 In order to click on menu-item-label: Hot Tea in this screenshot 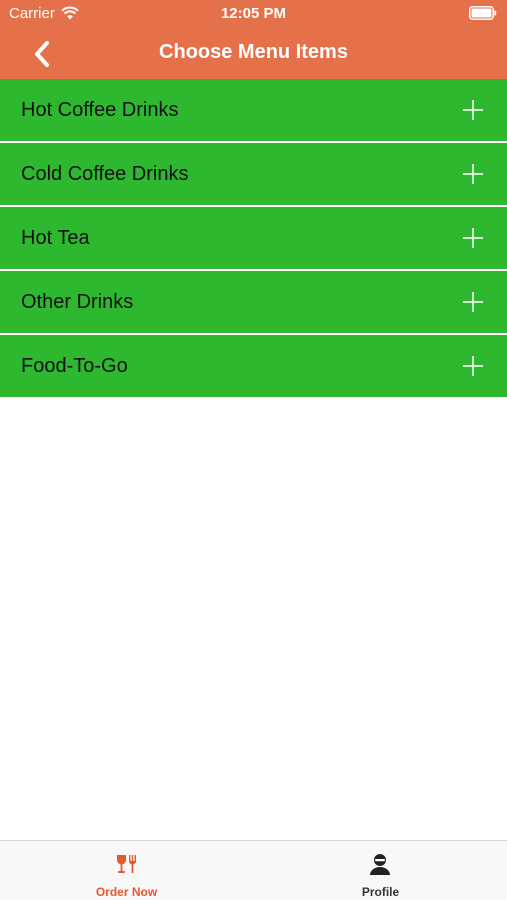, I will do `click(55, 238)`.